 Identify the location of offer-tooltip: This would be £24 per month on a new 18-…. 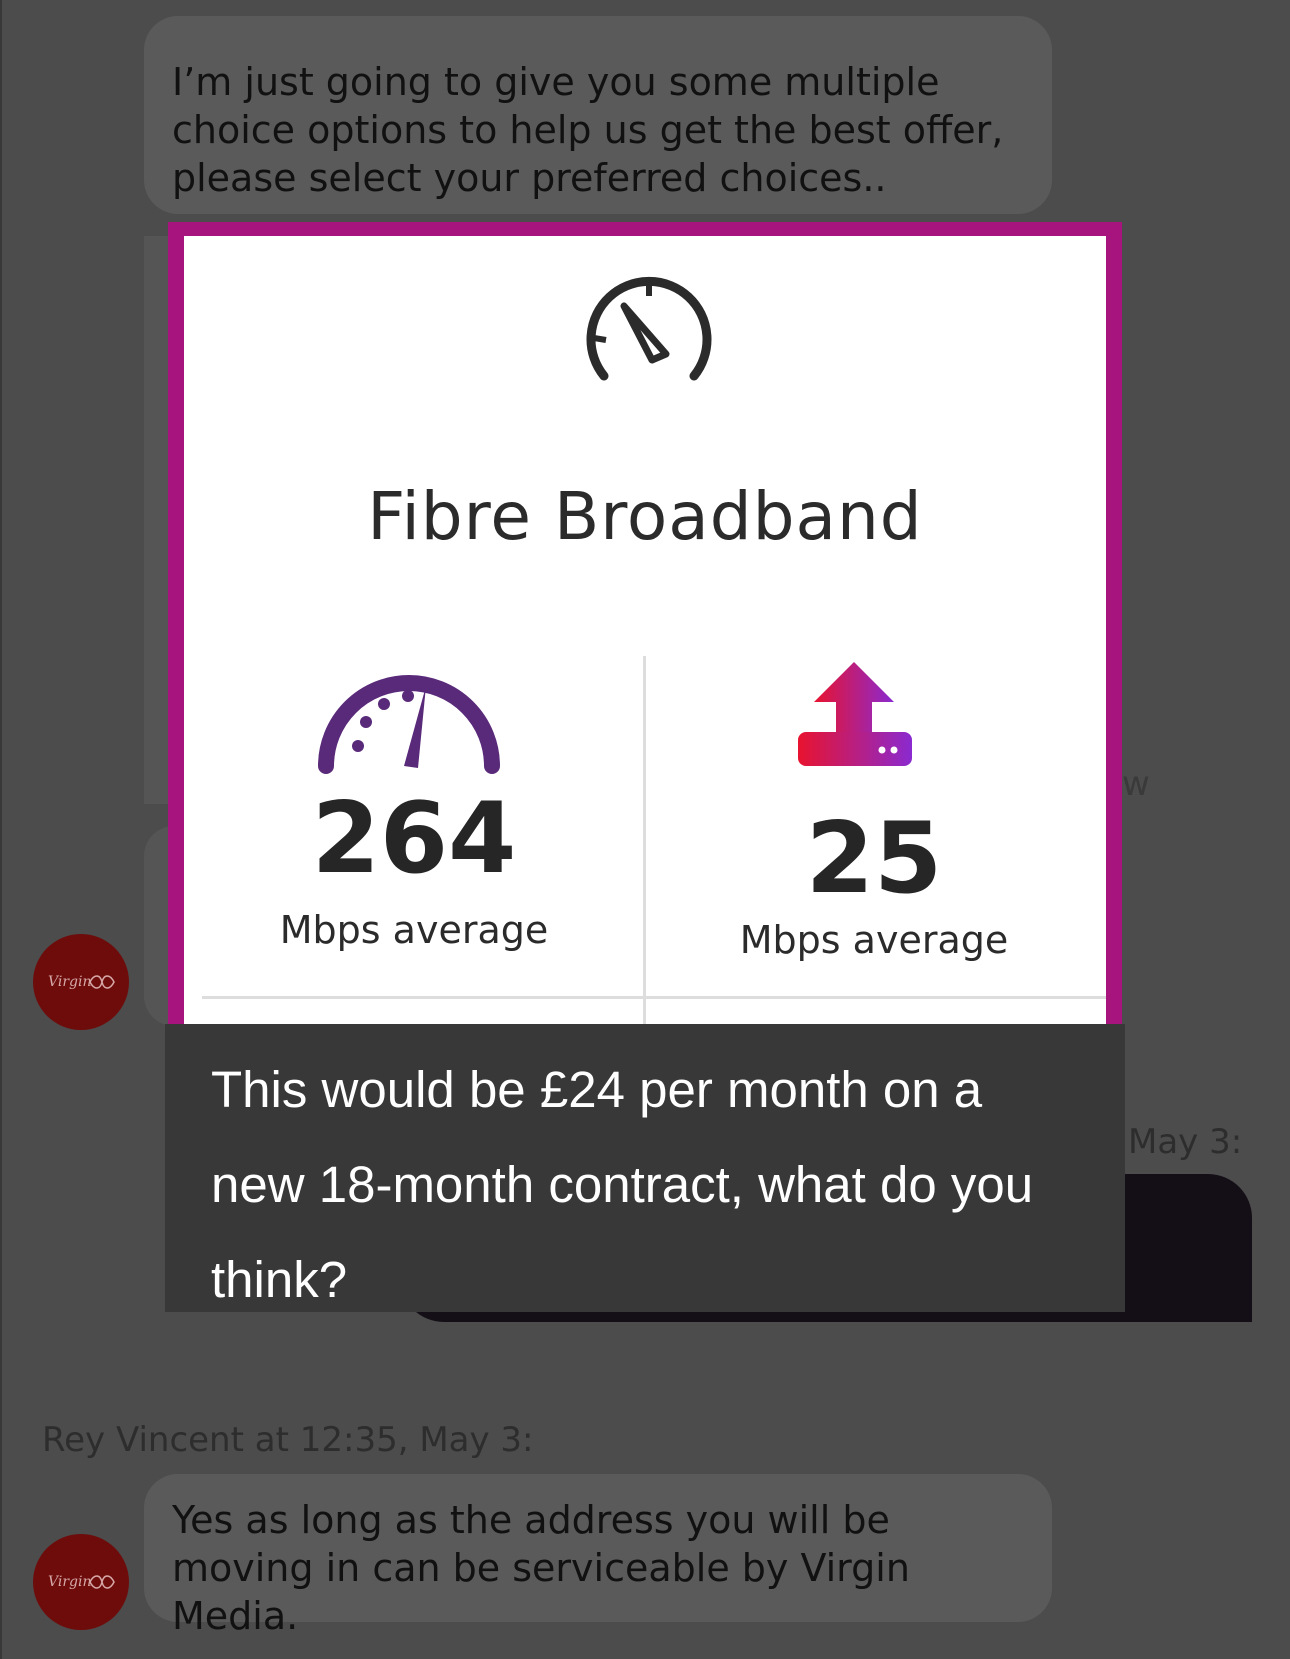
(645, 1168).